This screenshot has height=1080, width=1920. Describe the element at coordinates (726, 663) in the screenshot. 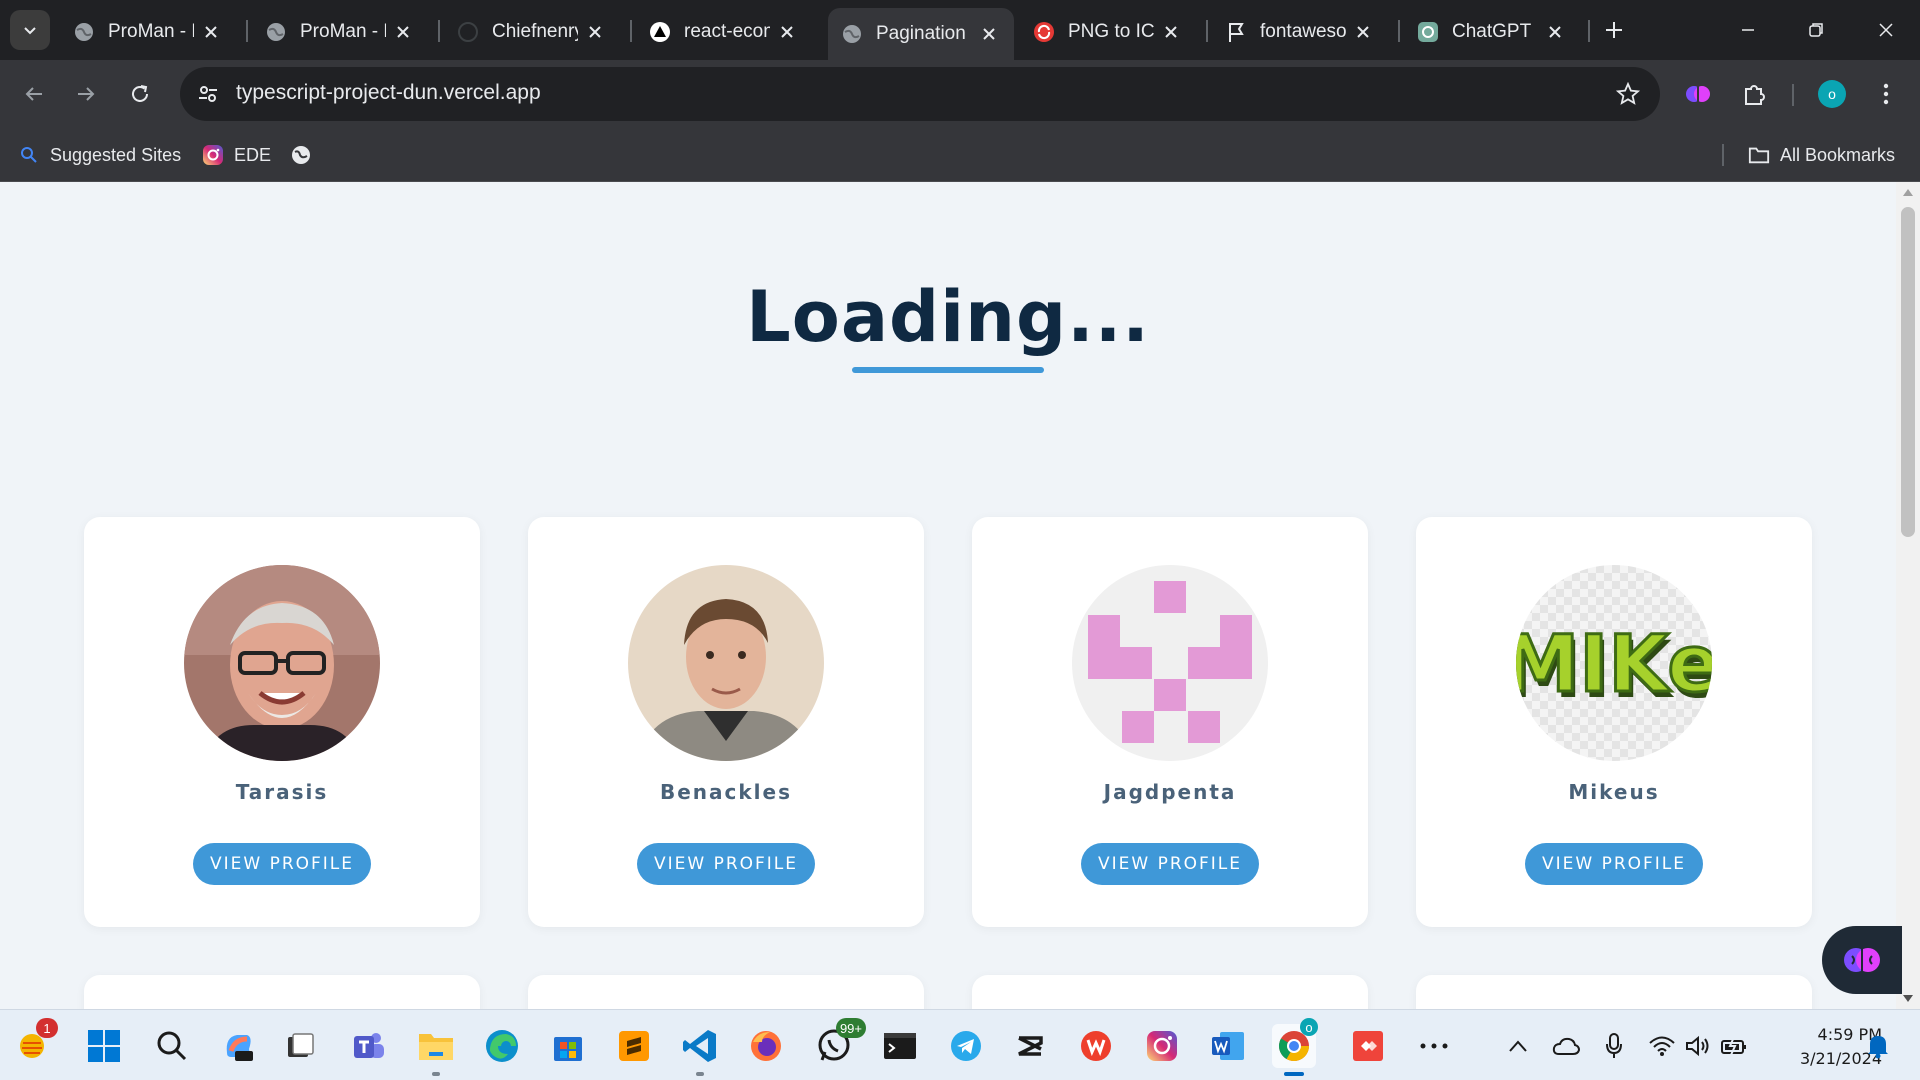

I see `avatar-young-man` at that location.